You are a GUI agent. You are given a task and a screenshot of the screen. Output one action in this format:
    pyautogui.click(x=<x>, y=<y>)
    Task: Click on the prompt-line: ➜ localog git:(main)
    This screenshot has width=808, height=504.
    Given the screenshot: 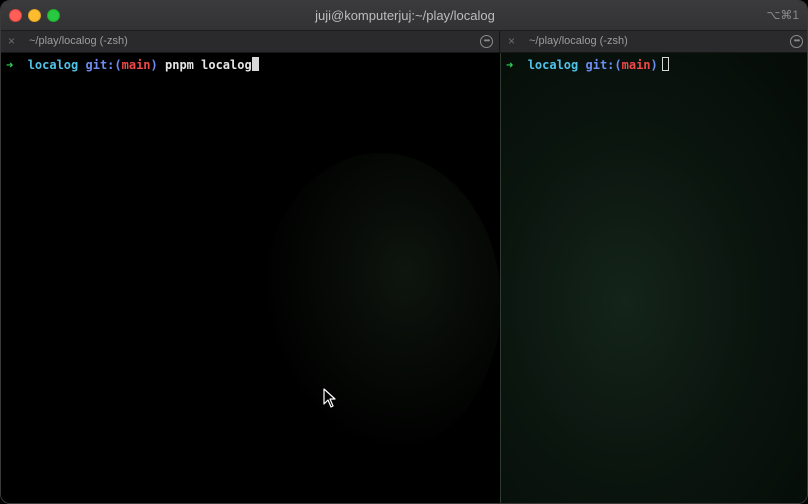 What is the action you would take?
    pyautogui.click(x=587, y=65)
    